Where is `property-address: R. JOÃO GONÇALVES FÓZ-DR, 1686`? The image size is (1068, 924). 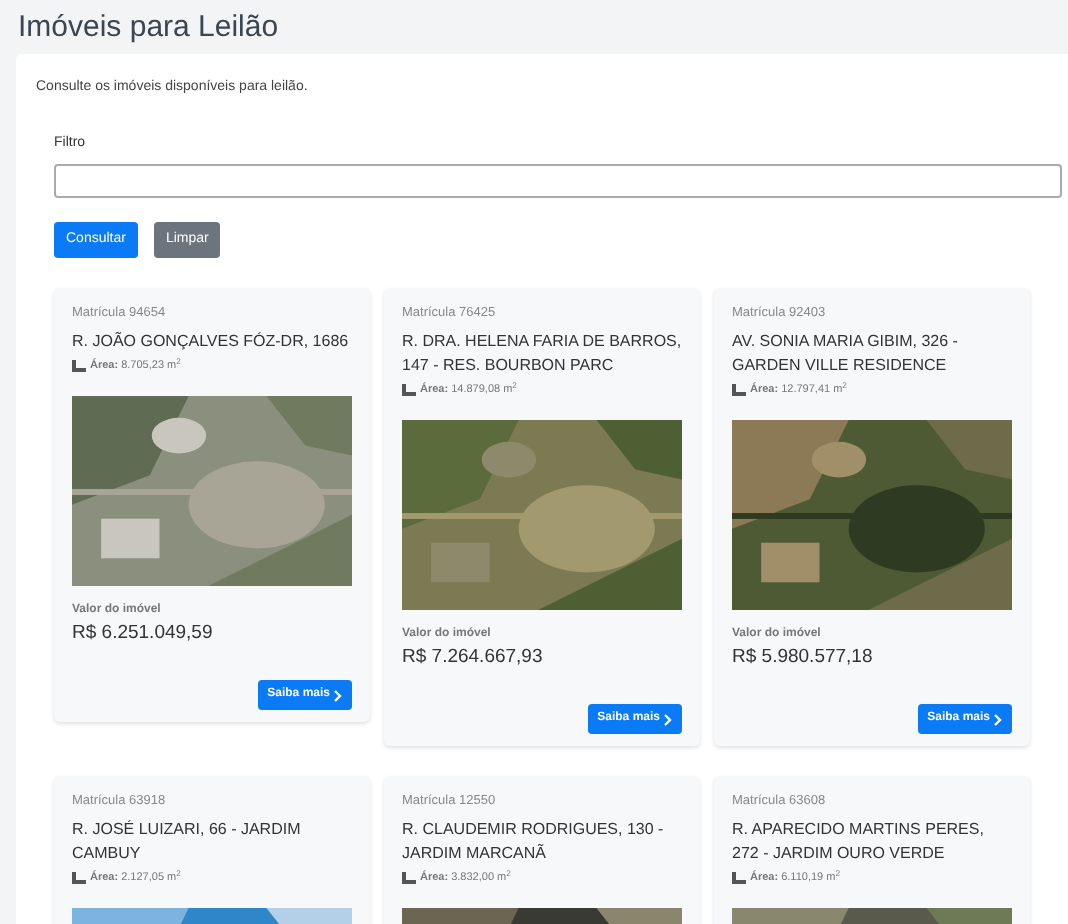 property-address: R. JOÃO GONÇALVES FÓZ-DR, 1686 is located at coordinates (211, 342).